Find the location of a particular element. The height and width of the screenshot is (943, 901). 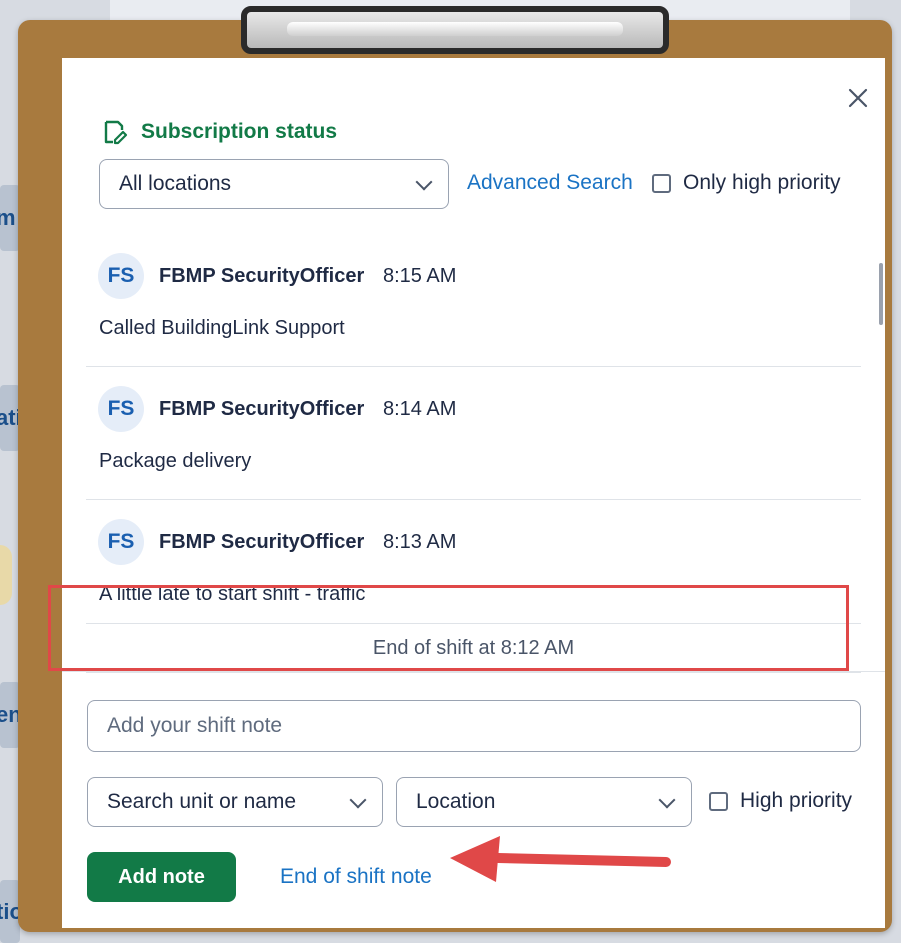

background-nav-item: en is located at coordinates (10, 715).